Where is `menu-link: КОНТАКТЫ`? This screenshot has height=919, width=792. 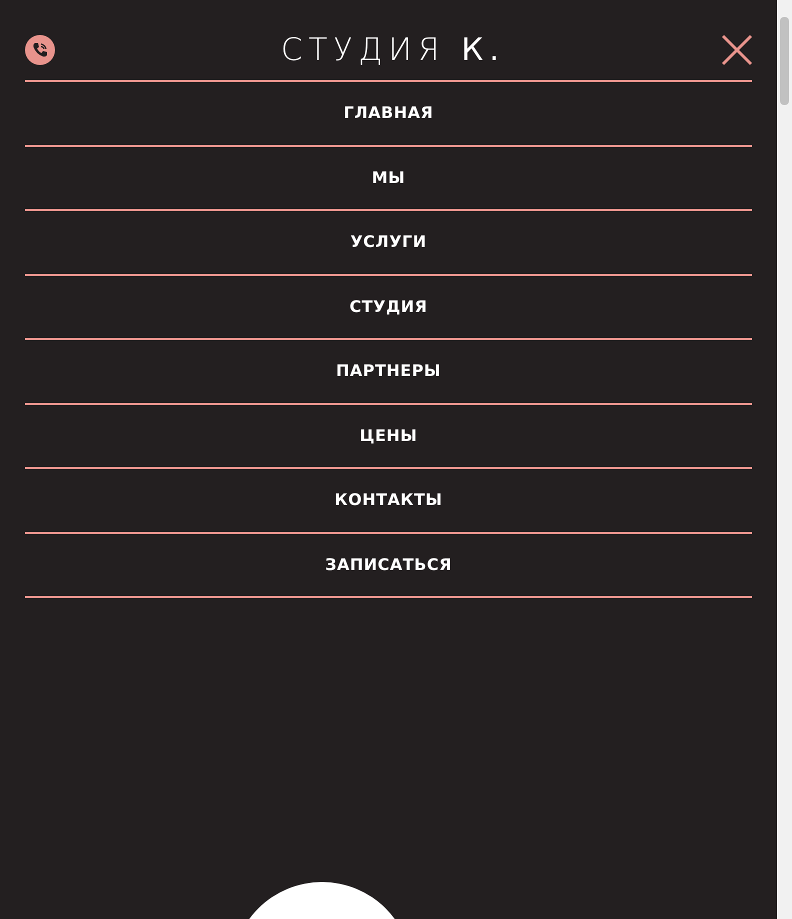 menu-link: КОНТАКТЫ is located at coordinates (388, 500).